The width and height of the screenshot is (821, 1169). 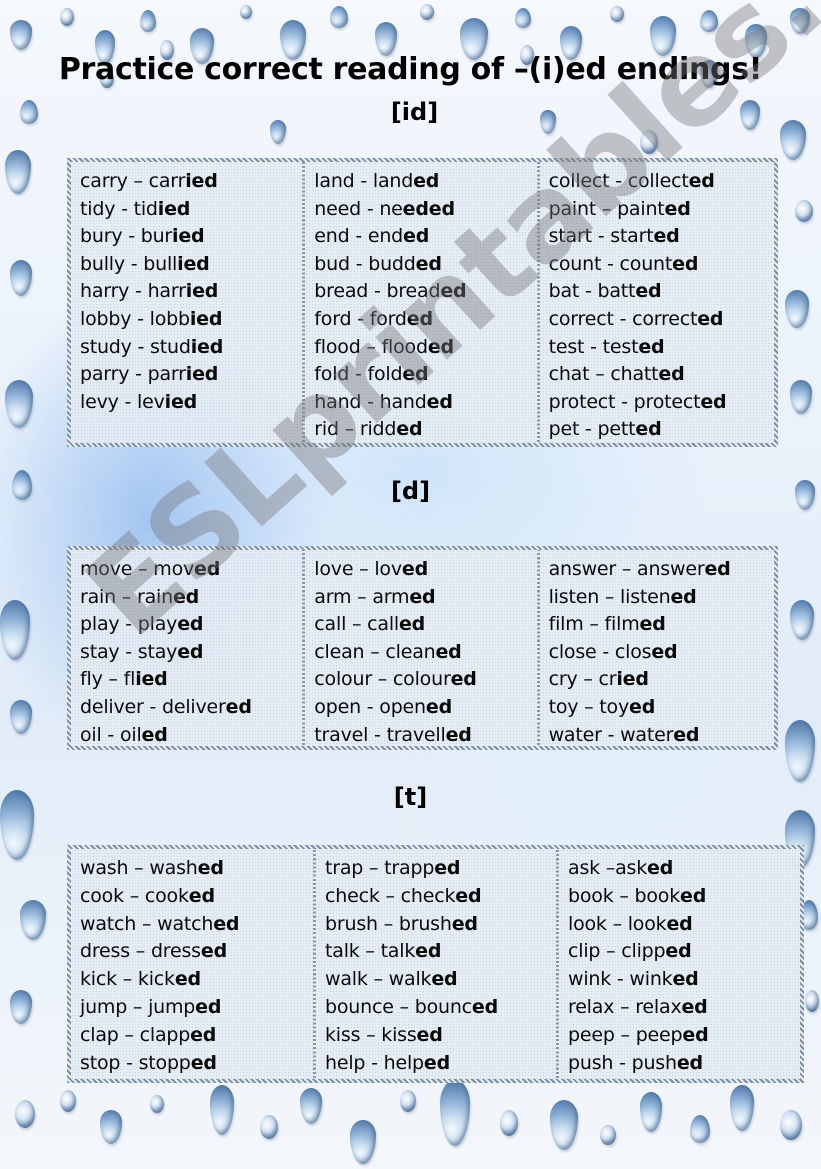 I want to click on past-stem: stopp, so click(x=164, y=1062).